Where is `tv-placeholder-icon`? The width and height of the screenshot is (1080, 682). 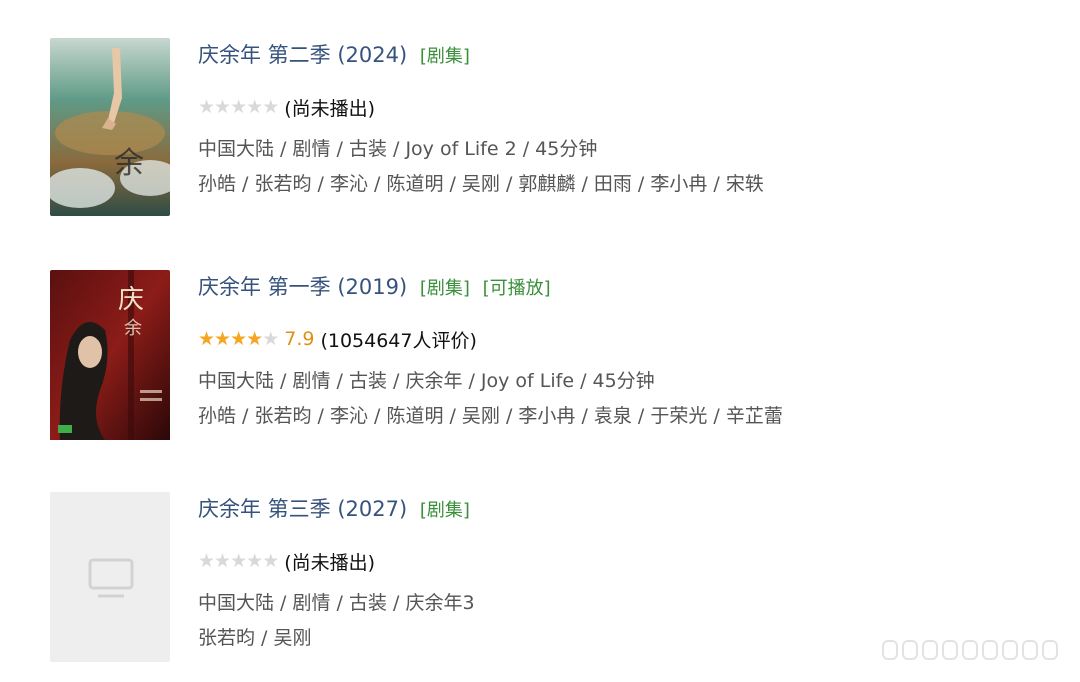
tv-placeholder-icon is located at coordinates (111, 578).